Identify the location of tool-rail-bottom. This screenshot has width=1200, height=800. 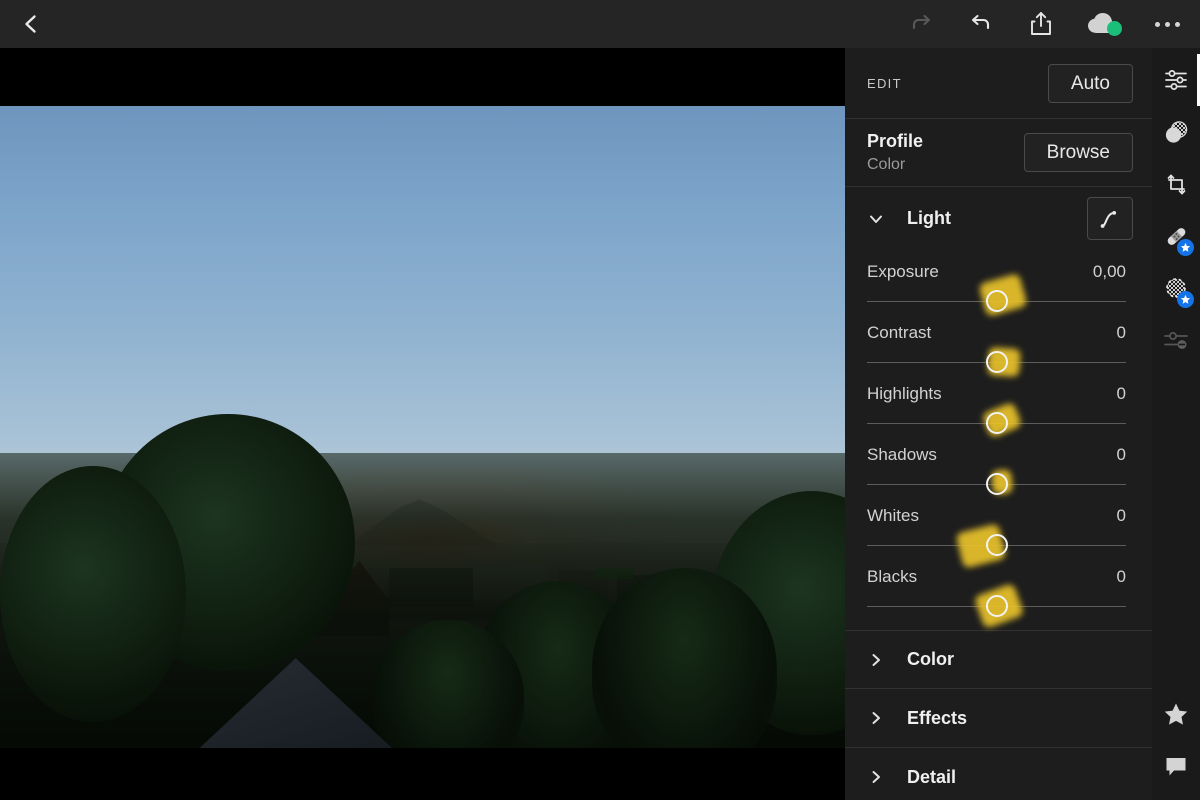
(1176, 740).